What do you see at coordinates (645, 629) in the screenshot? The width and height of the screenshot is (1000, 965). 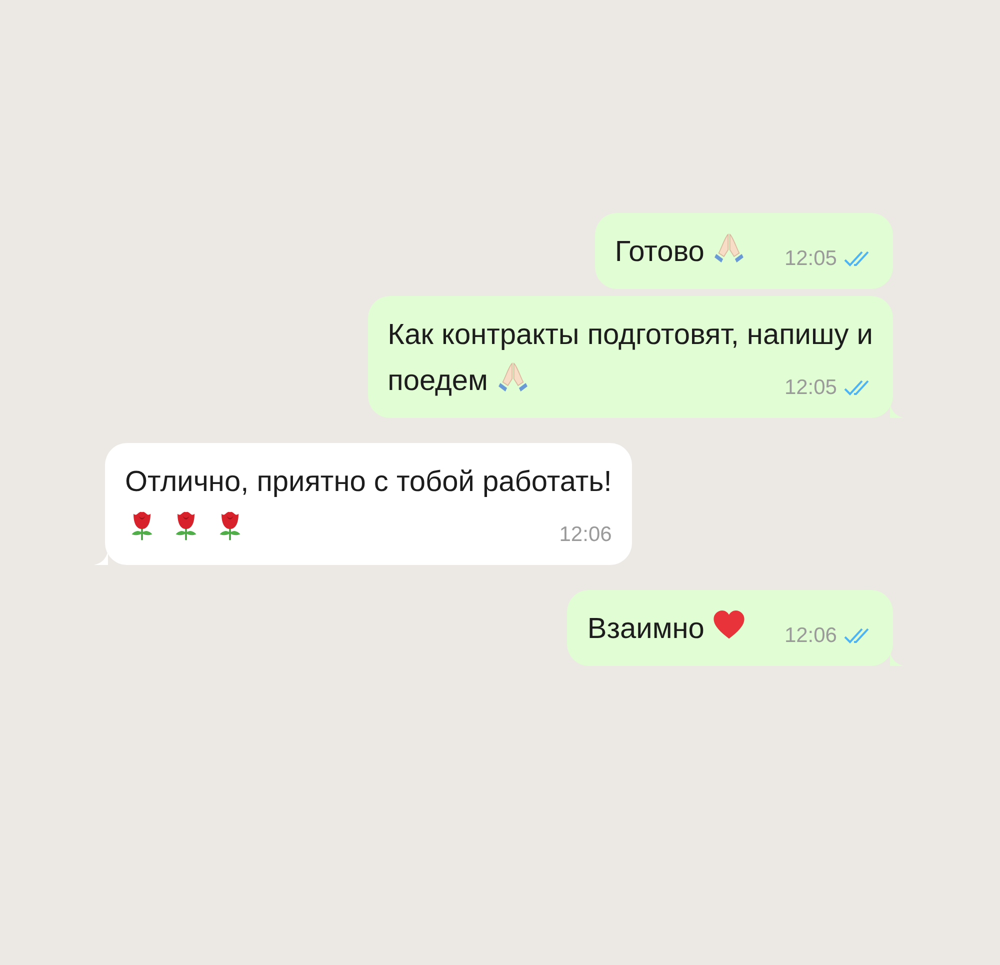 I see `message-text: Взаимно` at bounding box center [645, 629].